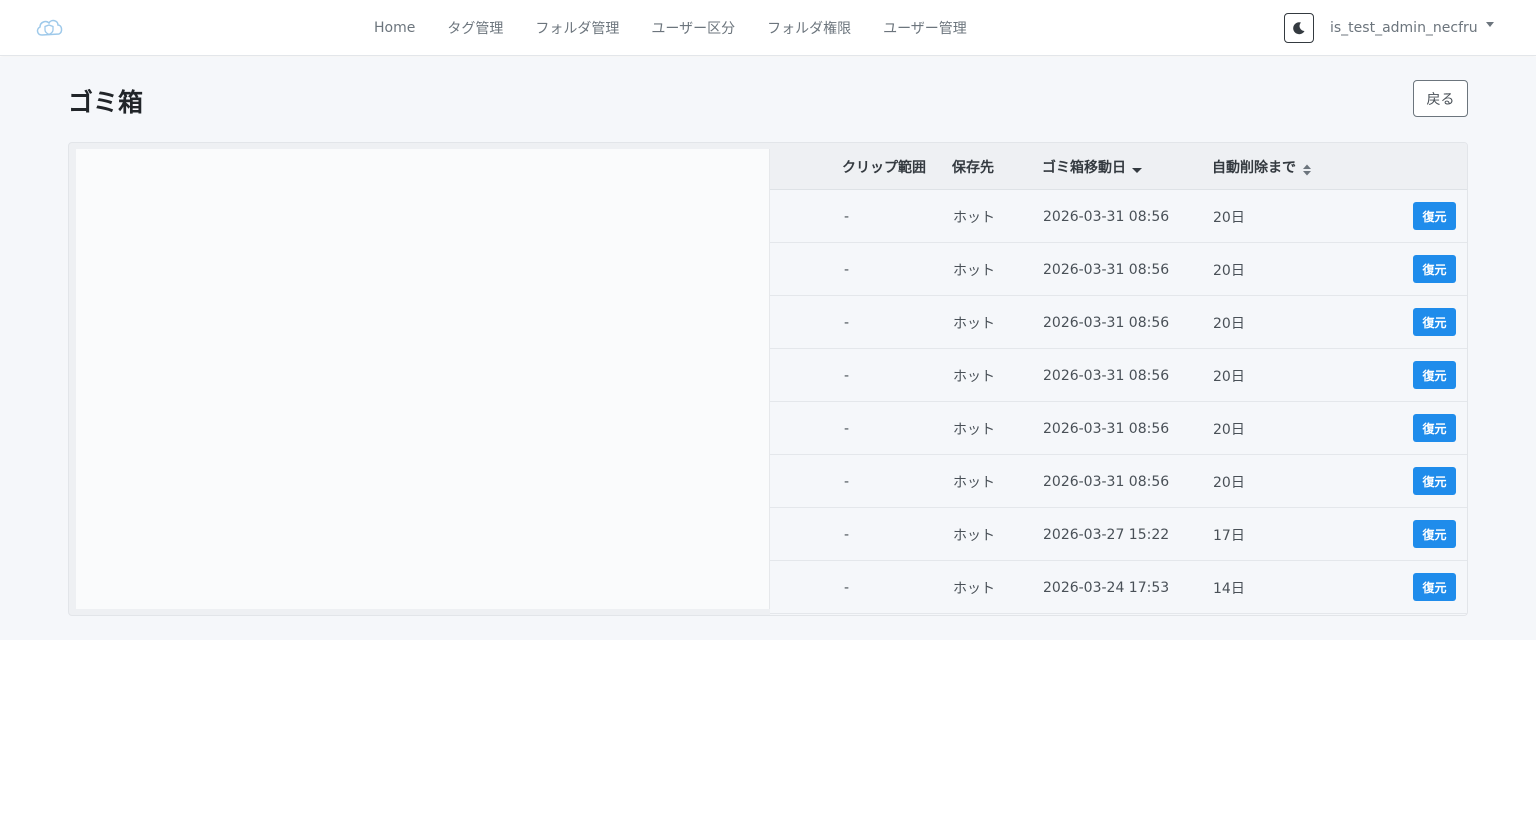  What do you see at coordinates (1106, 534) in the screenshot?
I see `cell-moved-date: 2026-03-27 15:22` at bounding box center [1106, 534].